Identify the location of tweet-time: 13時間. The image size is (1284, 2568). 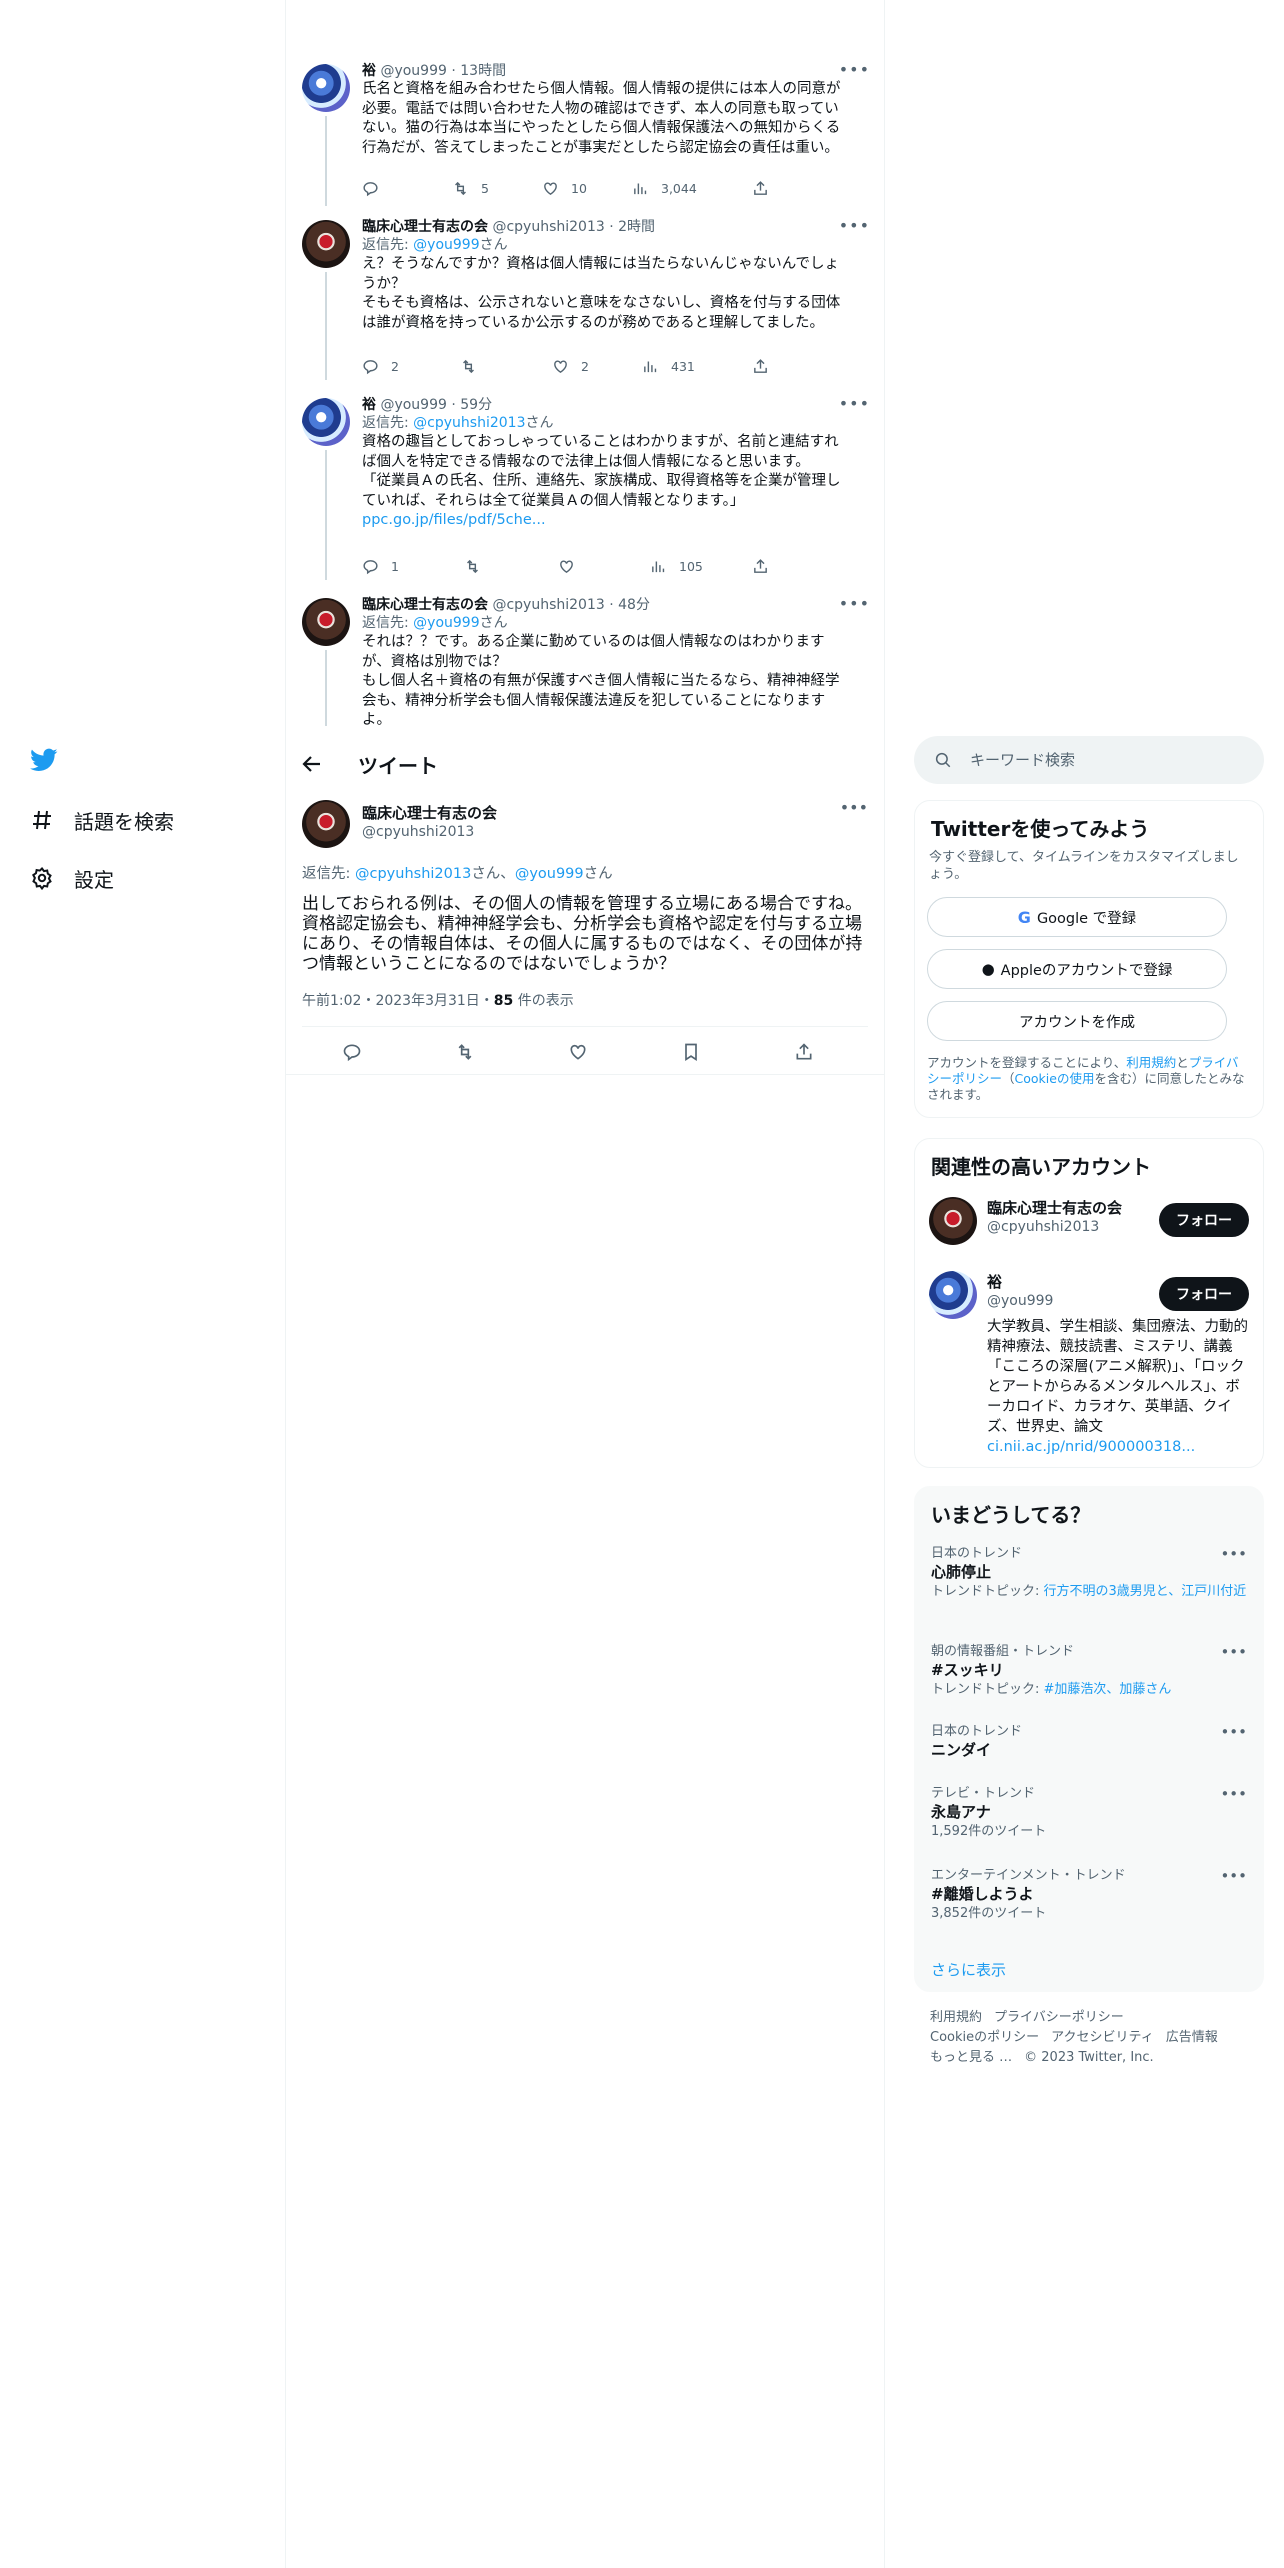
(483, 71).